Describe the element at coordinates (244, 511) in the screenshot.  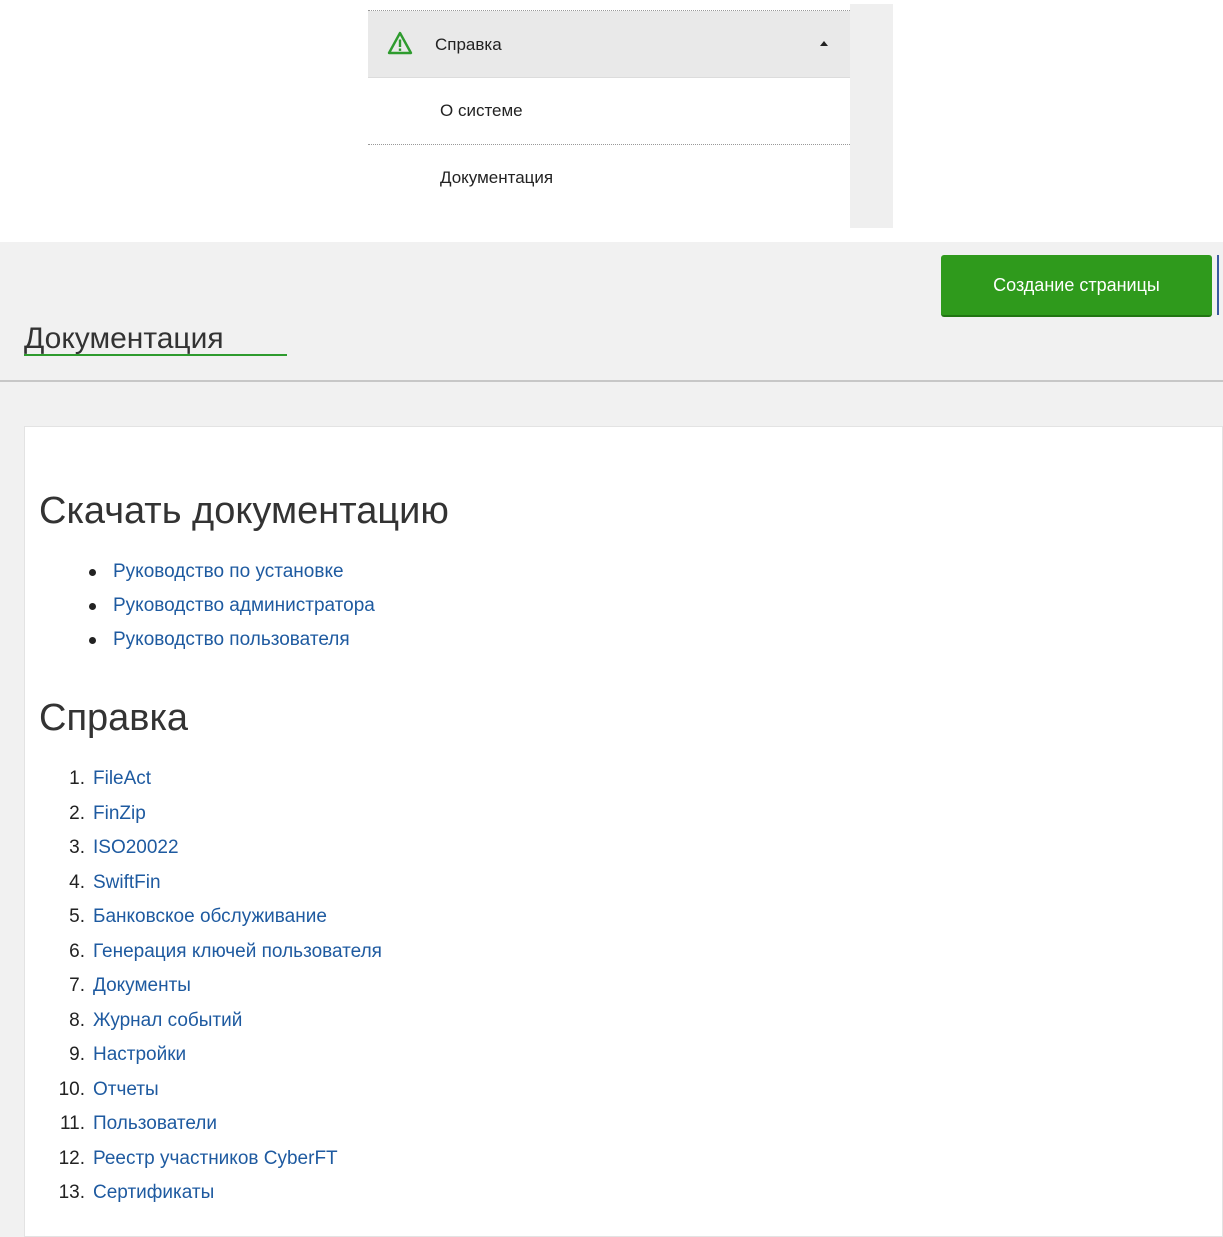
I see `download-section-title: Скачать документацию` at that location.